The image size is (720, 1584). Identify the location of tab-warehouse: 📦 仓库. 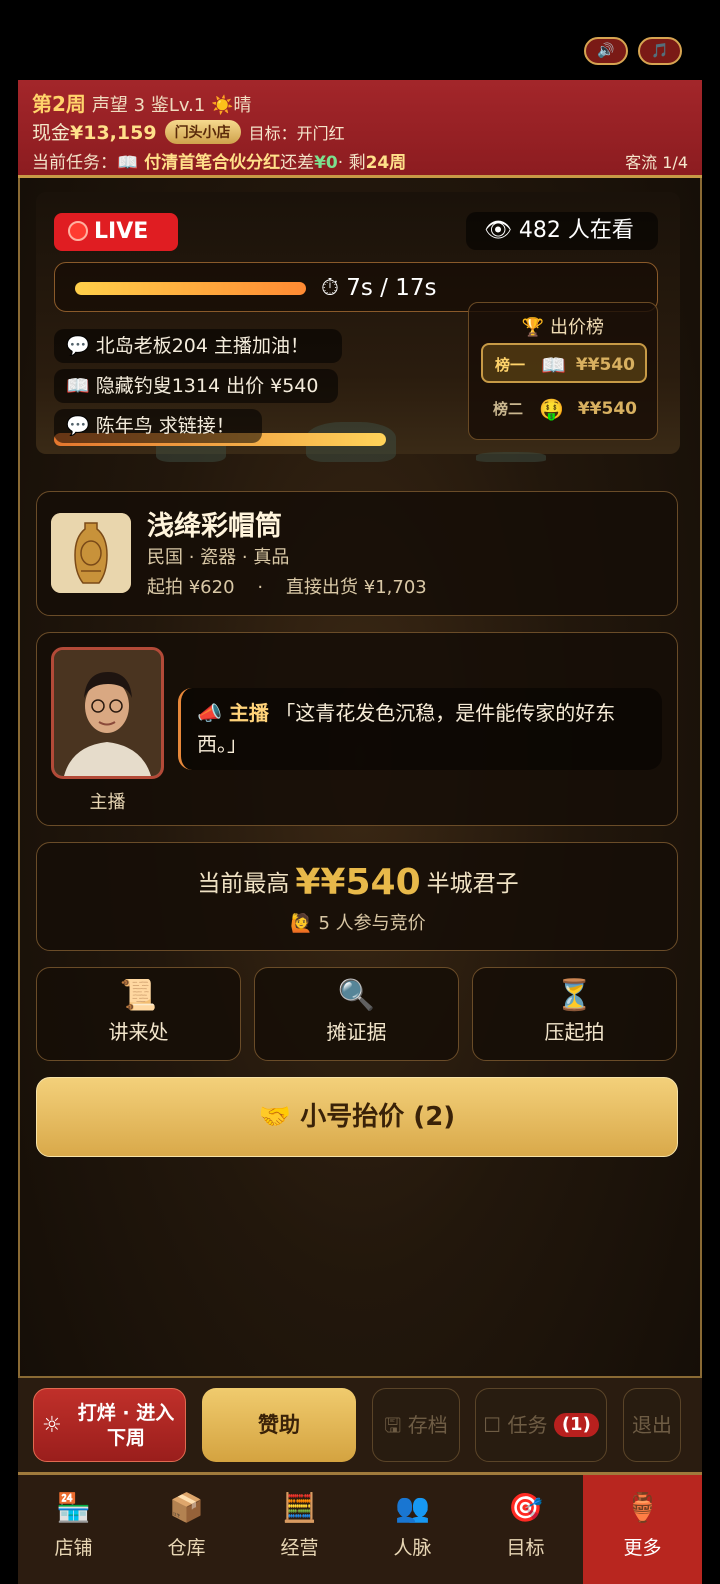
(186, 1529).